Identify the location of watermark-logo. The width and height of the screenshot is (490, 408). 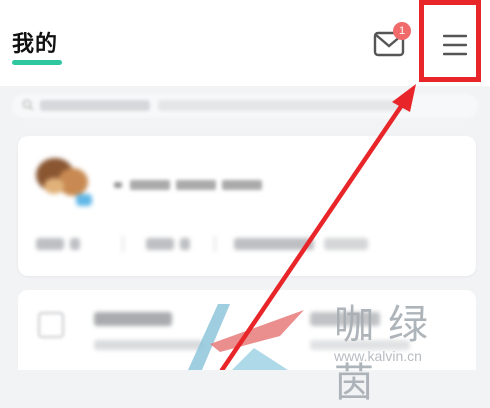
(246, 337).